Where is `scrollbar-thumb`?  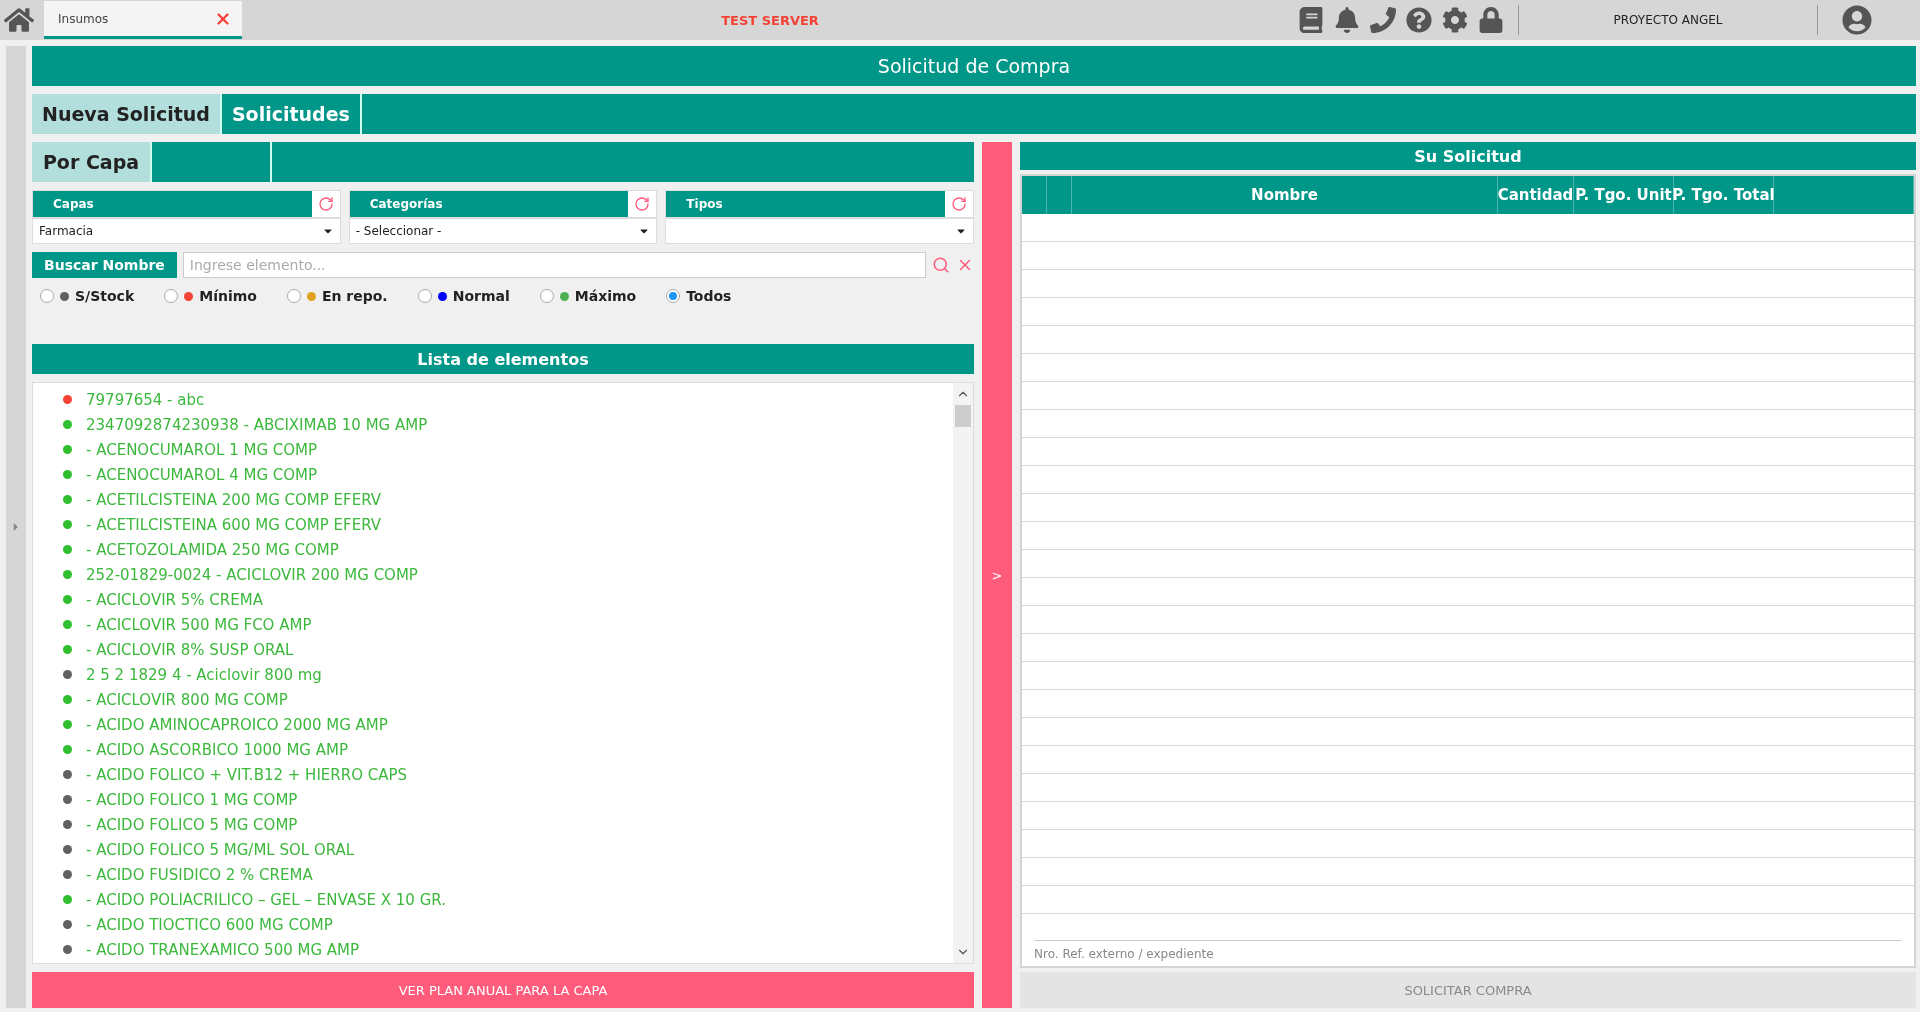
scrollbar-thumb is located at coordinates (963, 416).